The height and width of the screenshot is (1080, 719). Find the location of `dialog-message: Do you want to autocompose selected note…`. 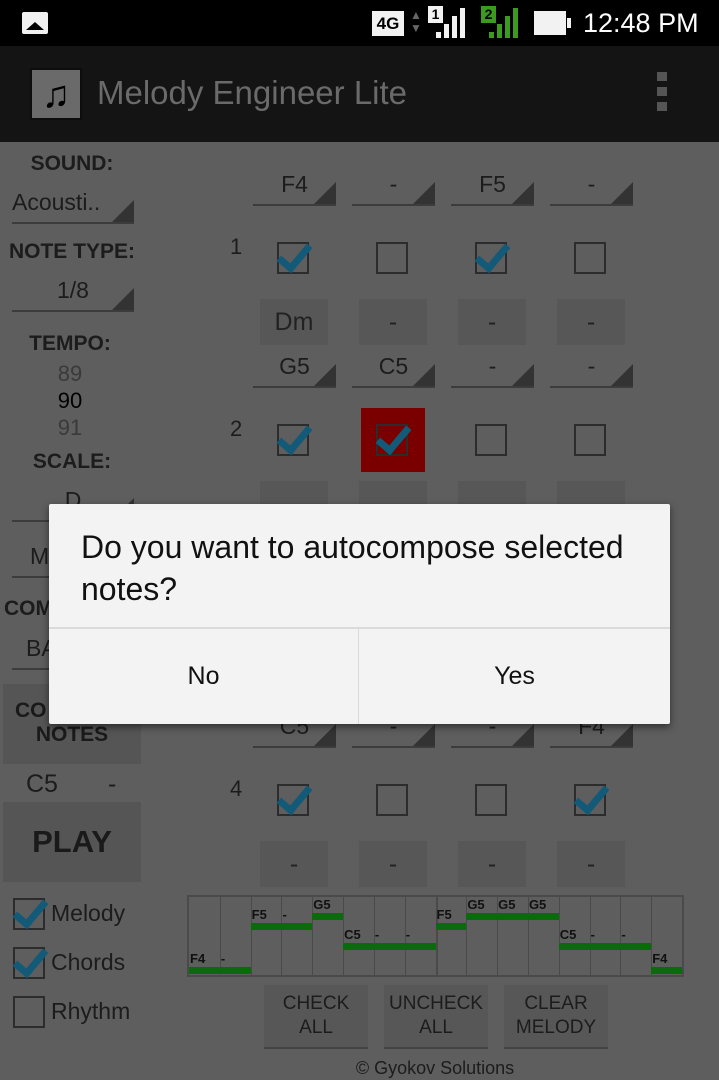

dialog-message: Do you want to autocompose selected note… is located at coordinates (352, 568).